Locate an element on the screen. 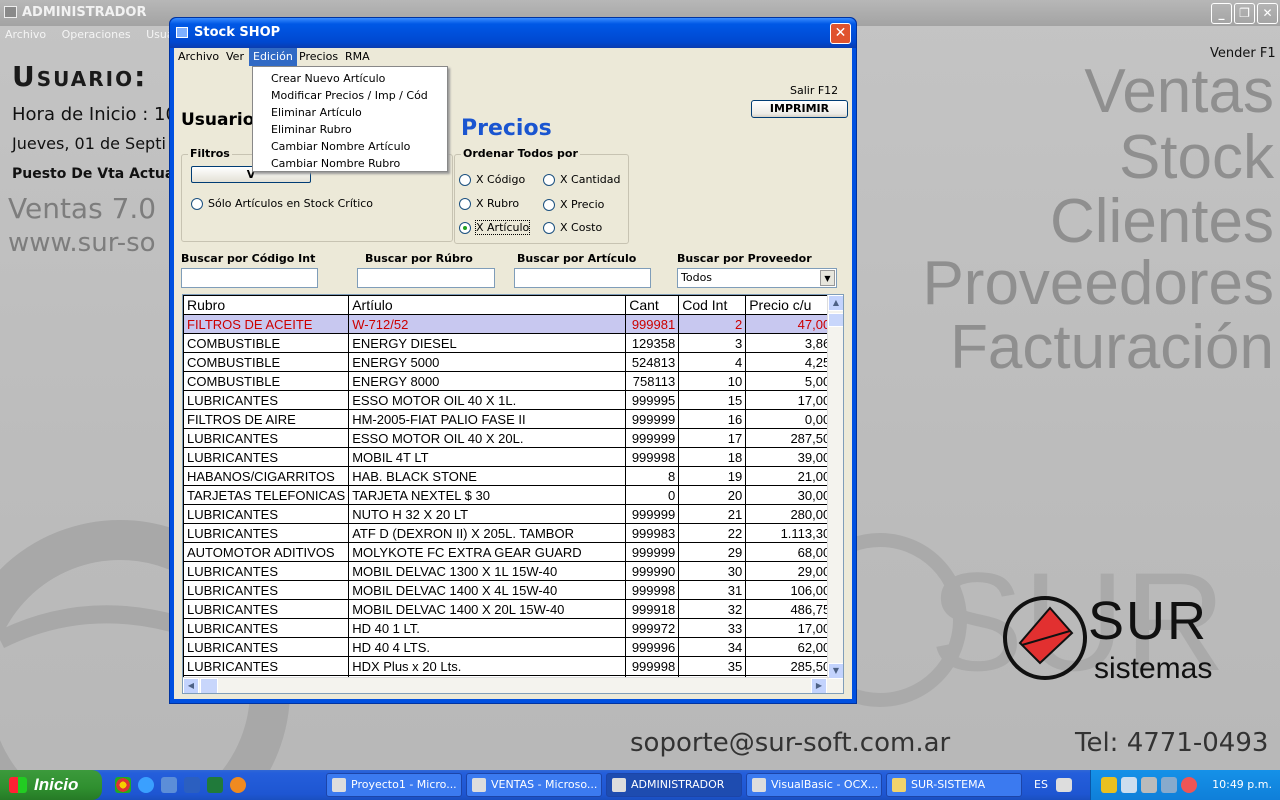 The height and width of the screenshot is (800, 1280). radio-label: Sólo Artículos en Stock Crítico is located at coordinates (291, 203).